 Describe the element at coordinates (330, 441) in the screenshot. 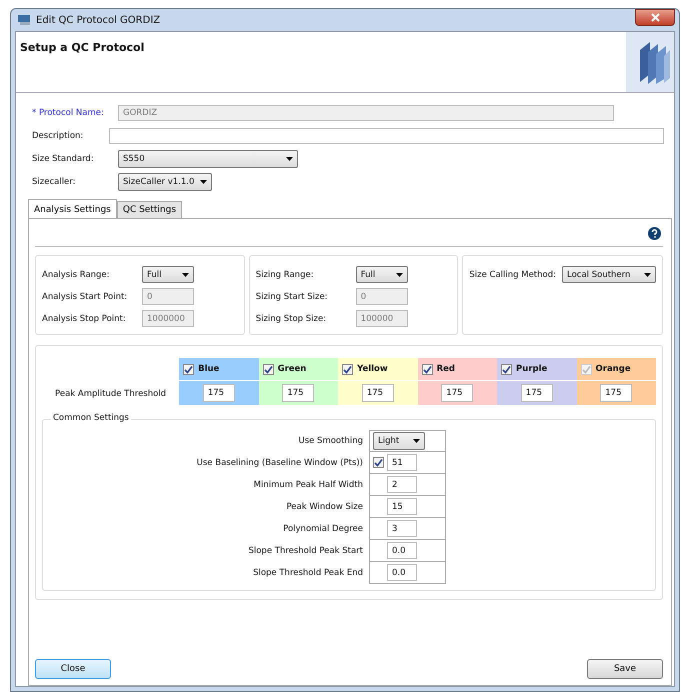

I see `setting-label: Use Smoothing` at that location.